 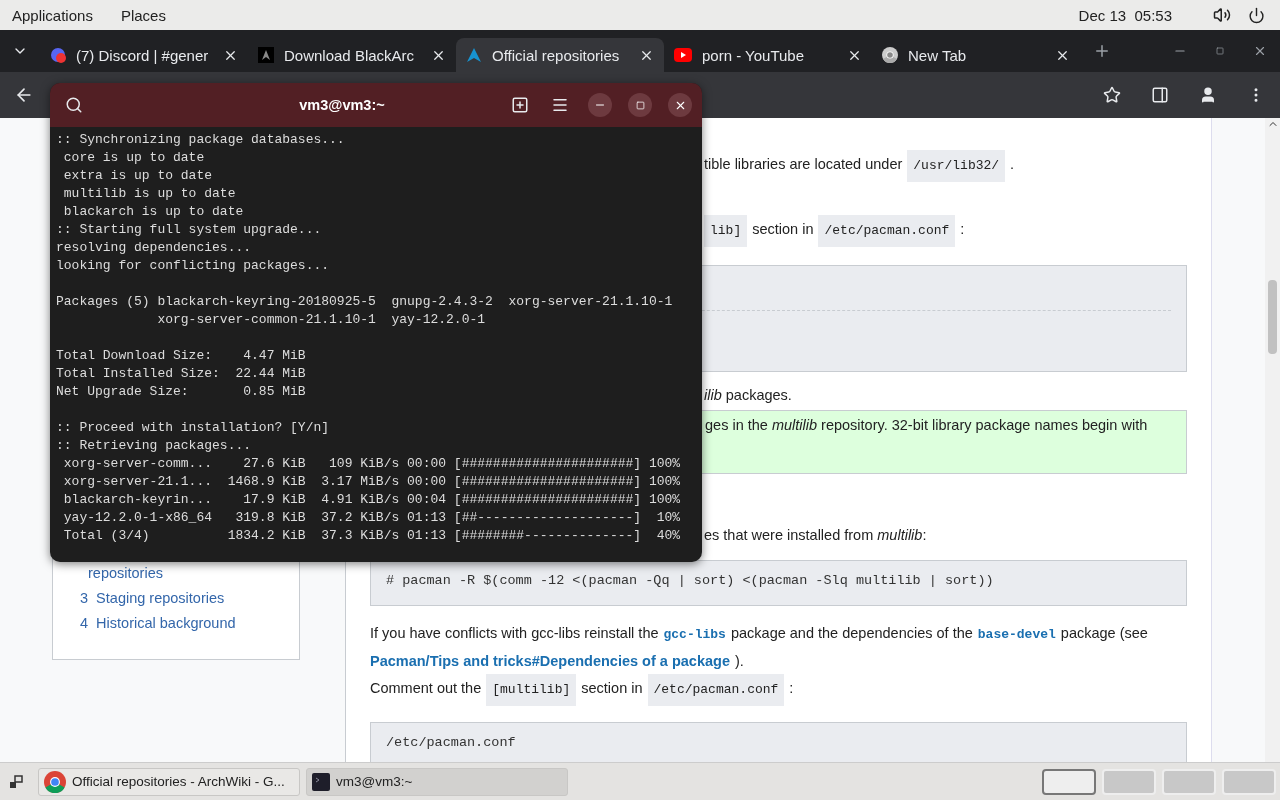 What do you see at coordinates (1272, 440) in the screenshot?
I see `scrollbar` at bounding box center [1272, 440].